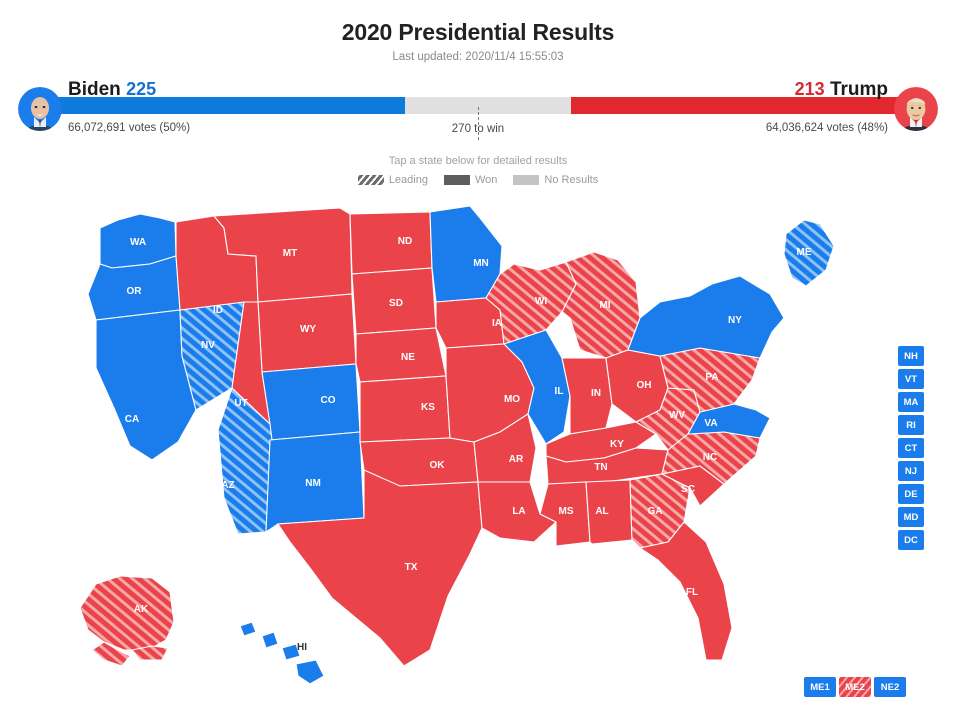 The width and height of the screenshot is (956, 711). I want to click on state-label-il: IL, so click(559, 391).